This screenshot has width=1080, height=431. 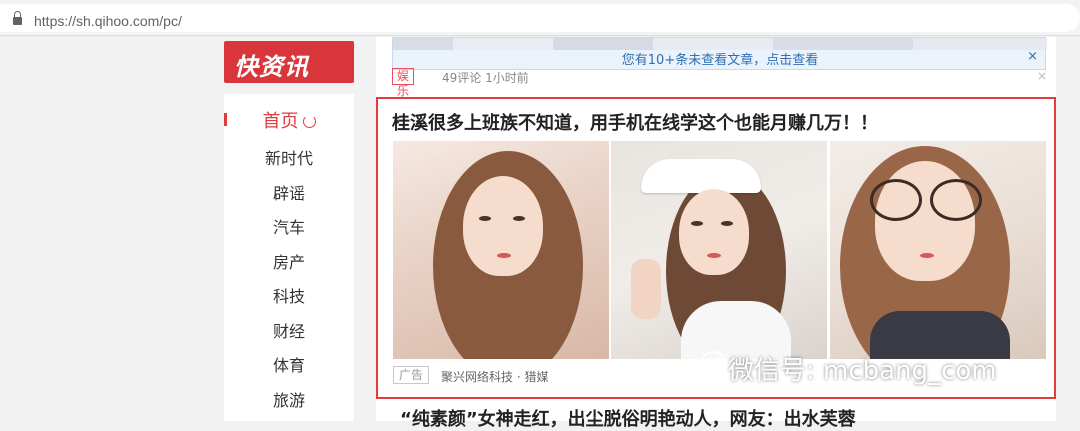 I want to click on sidebar-item-auto: 汽车, so click(x=289, y=226).